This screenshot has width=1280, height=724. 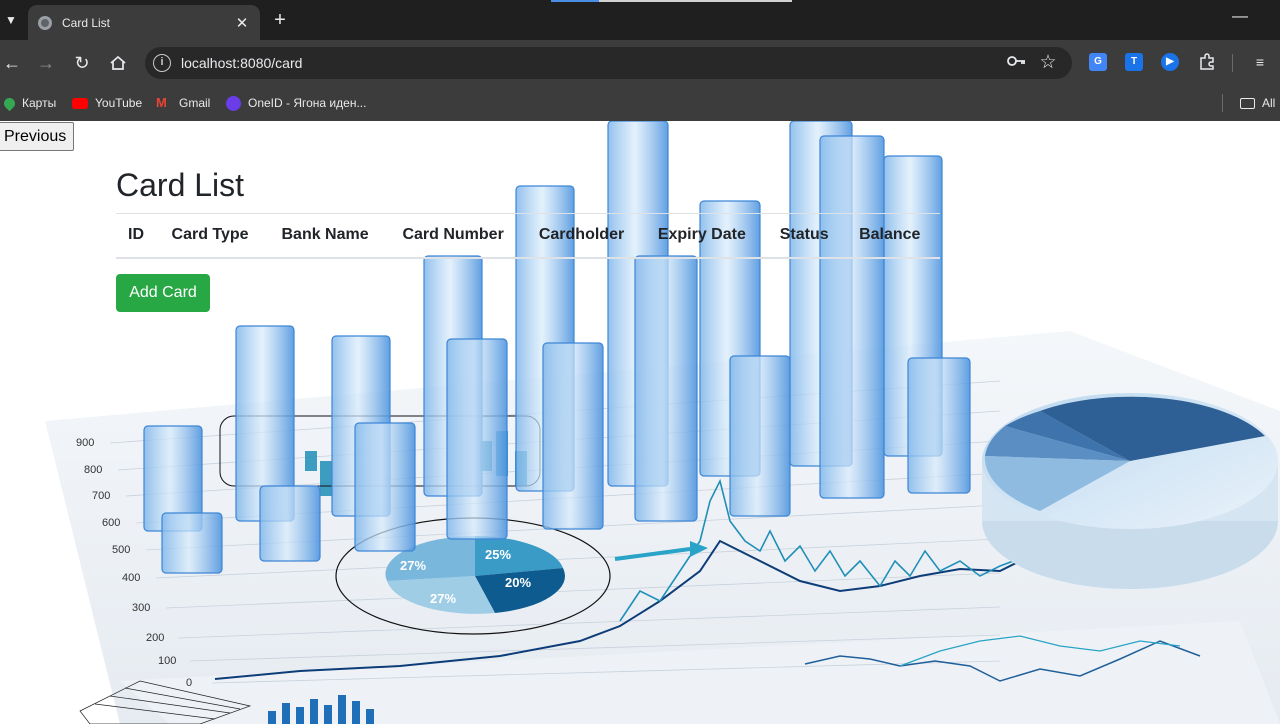 What do you see at coordinates (162, 63) in the screenshot?
I see `site-info-icon: i` at bounding box center [162, 63].